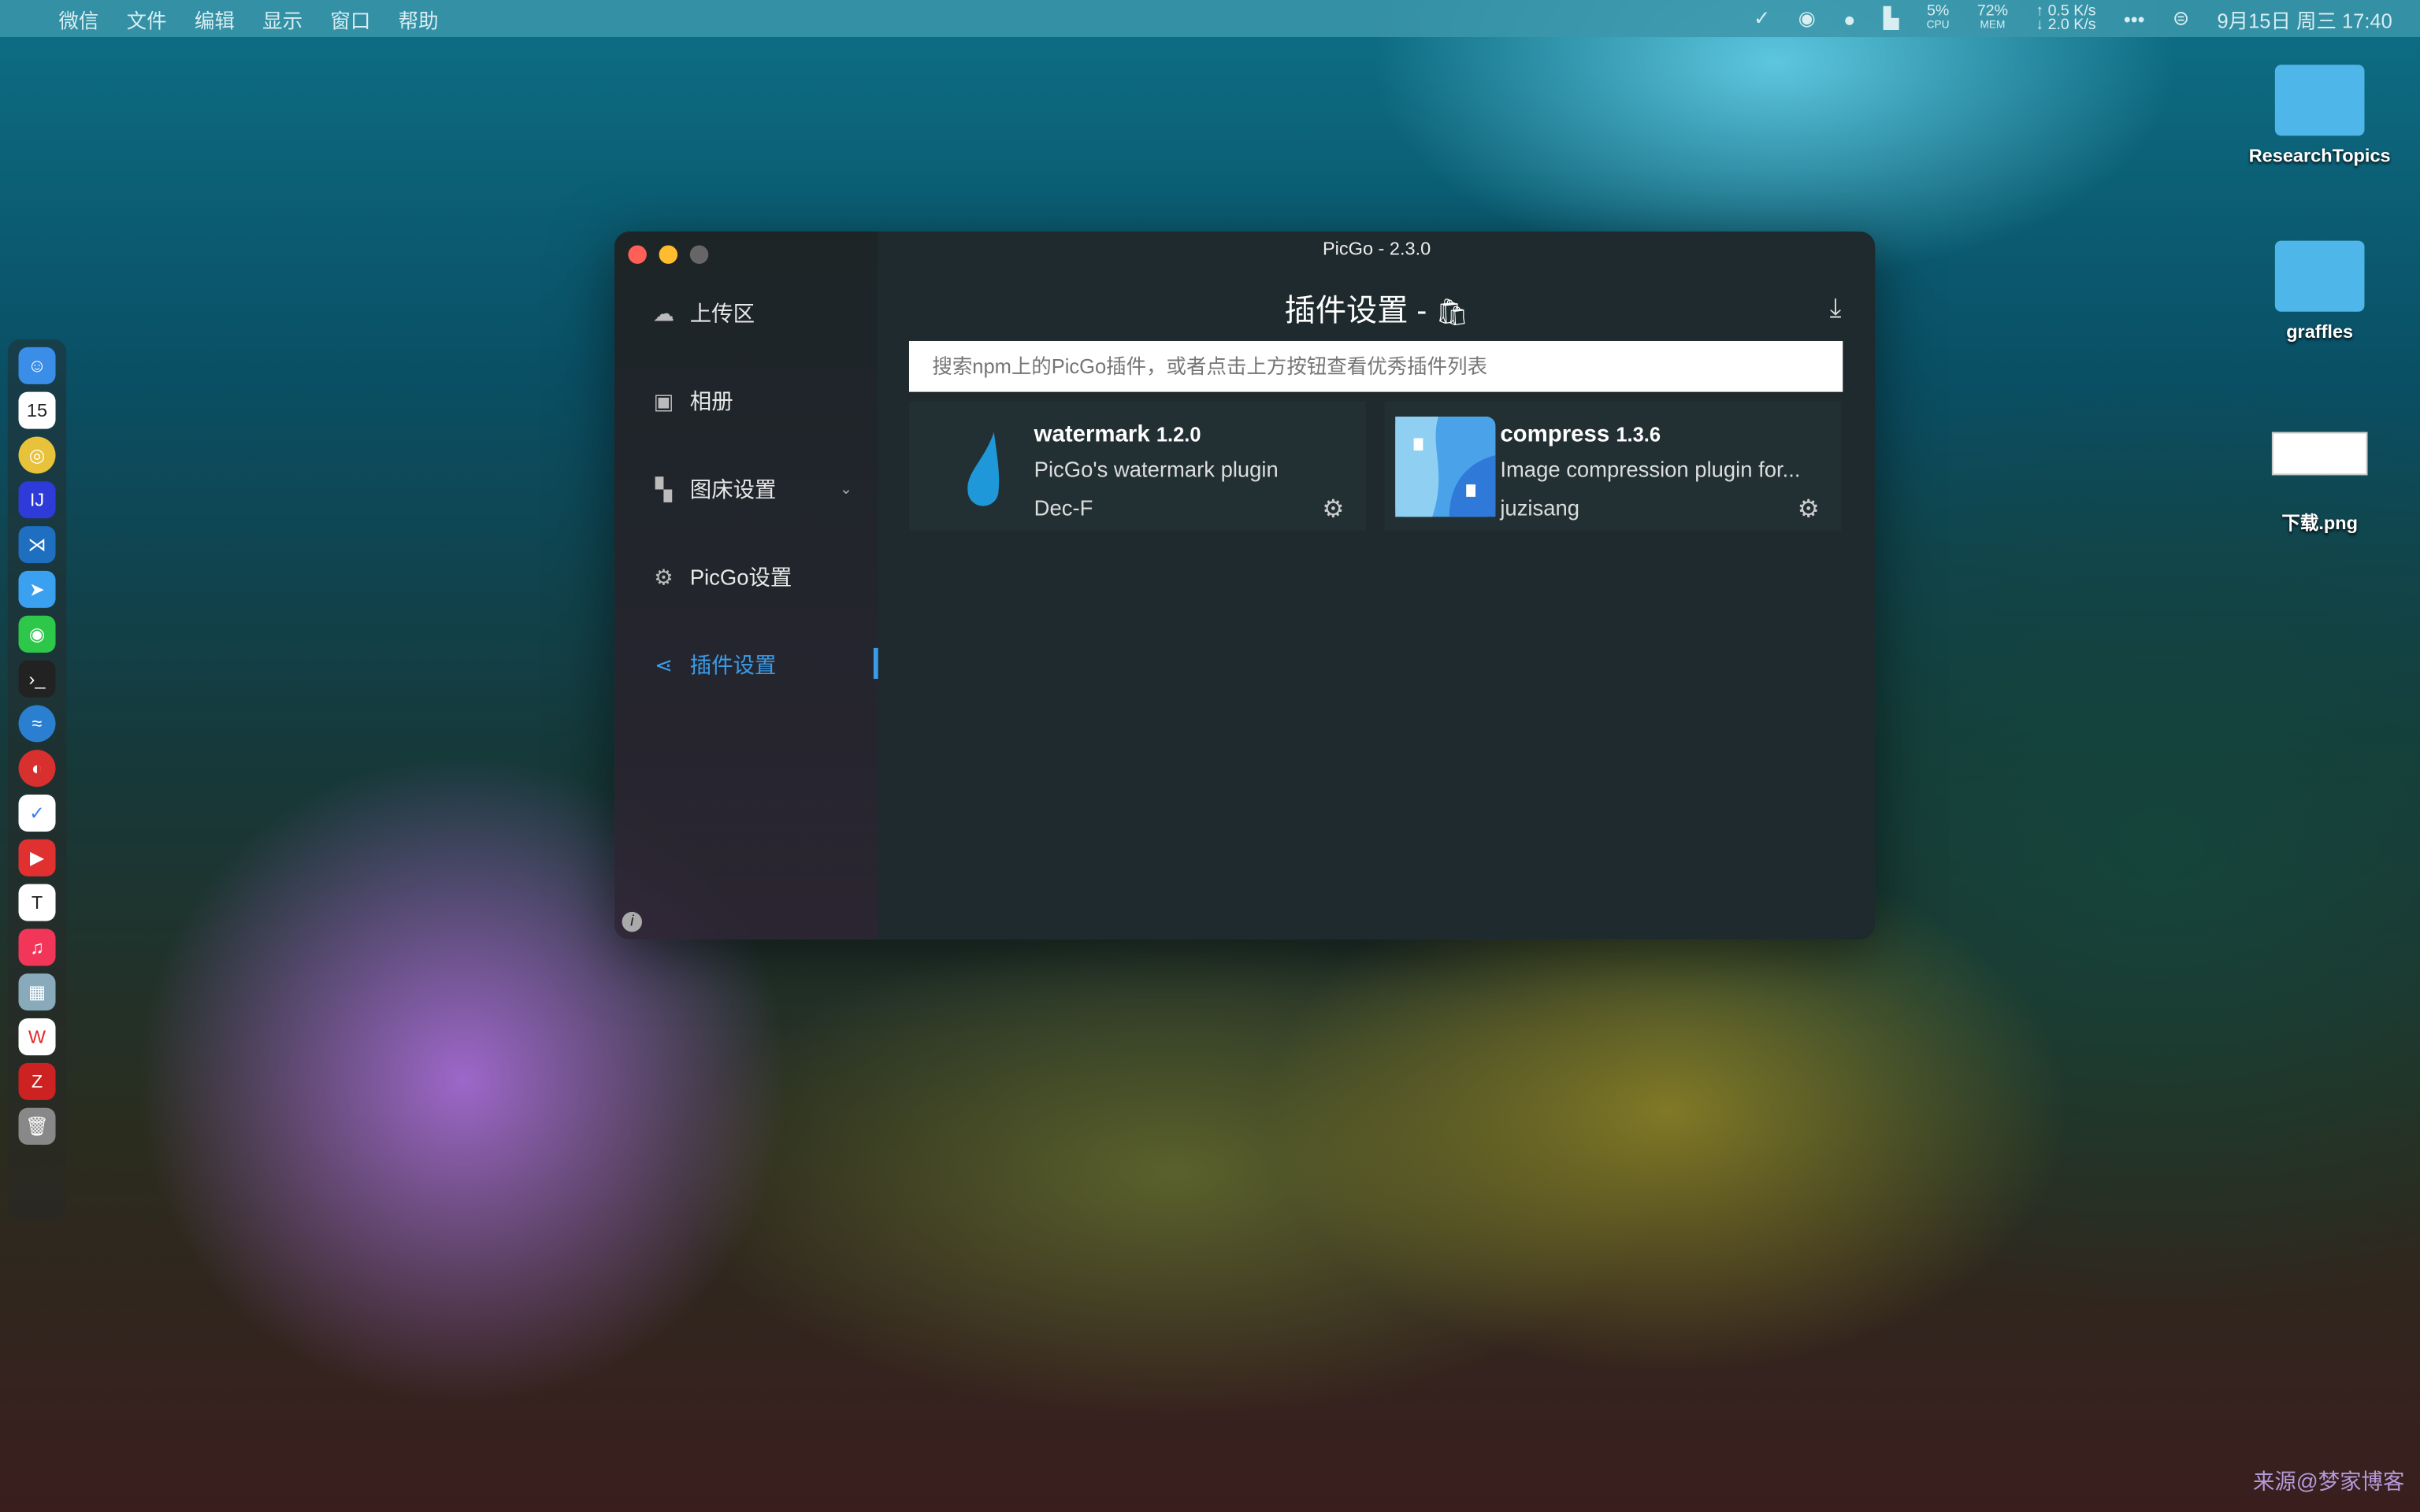 This screenshot has width=2420, height=1512. I want to click on browser-icon: ≈, so click(37, 724).